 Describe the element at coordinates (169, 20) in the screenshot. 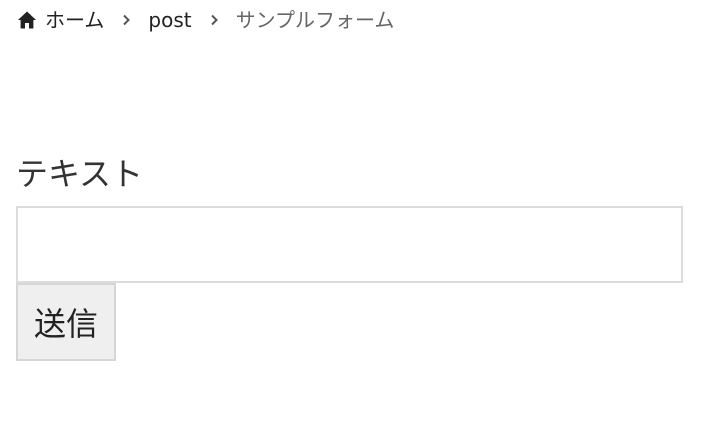

I see `breadcrumb-item-post: post` at that location.